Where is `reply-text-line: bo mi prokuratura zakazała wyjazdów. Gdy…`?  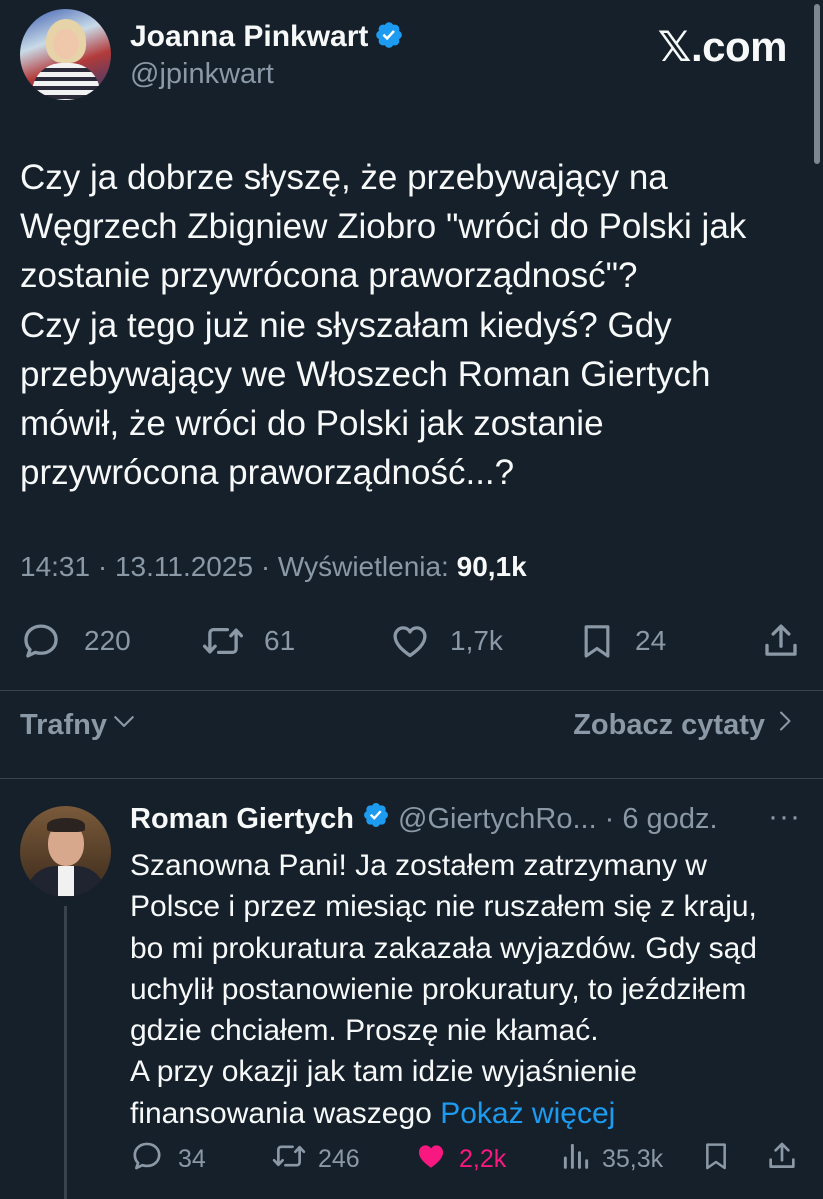
reply-text-line: bo mi prokuratura zakazała wyjazdów. Gdy… is located at coordinates (443, 948).